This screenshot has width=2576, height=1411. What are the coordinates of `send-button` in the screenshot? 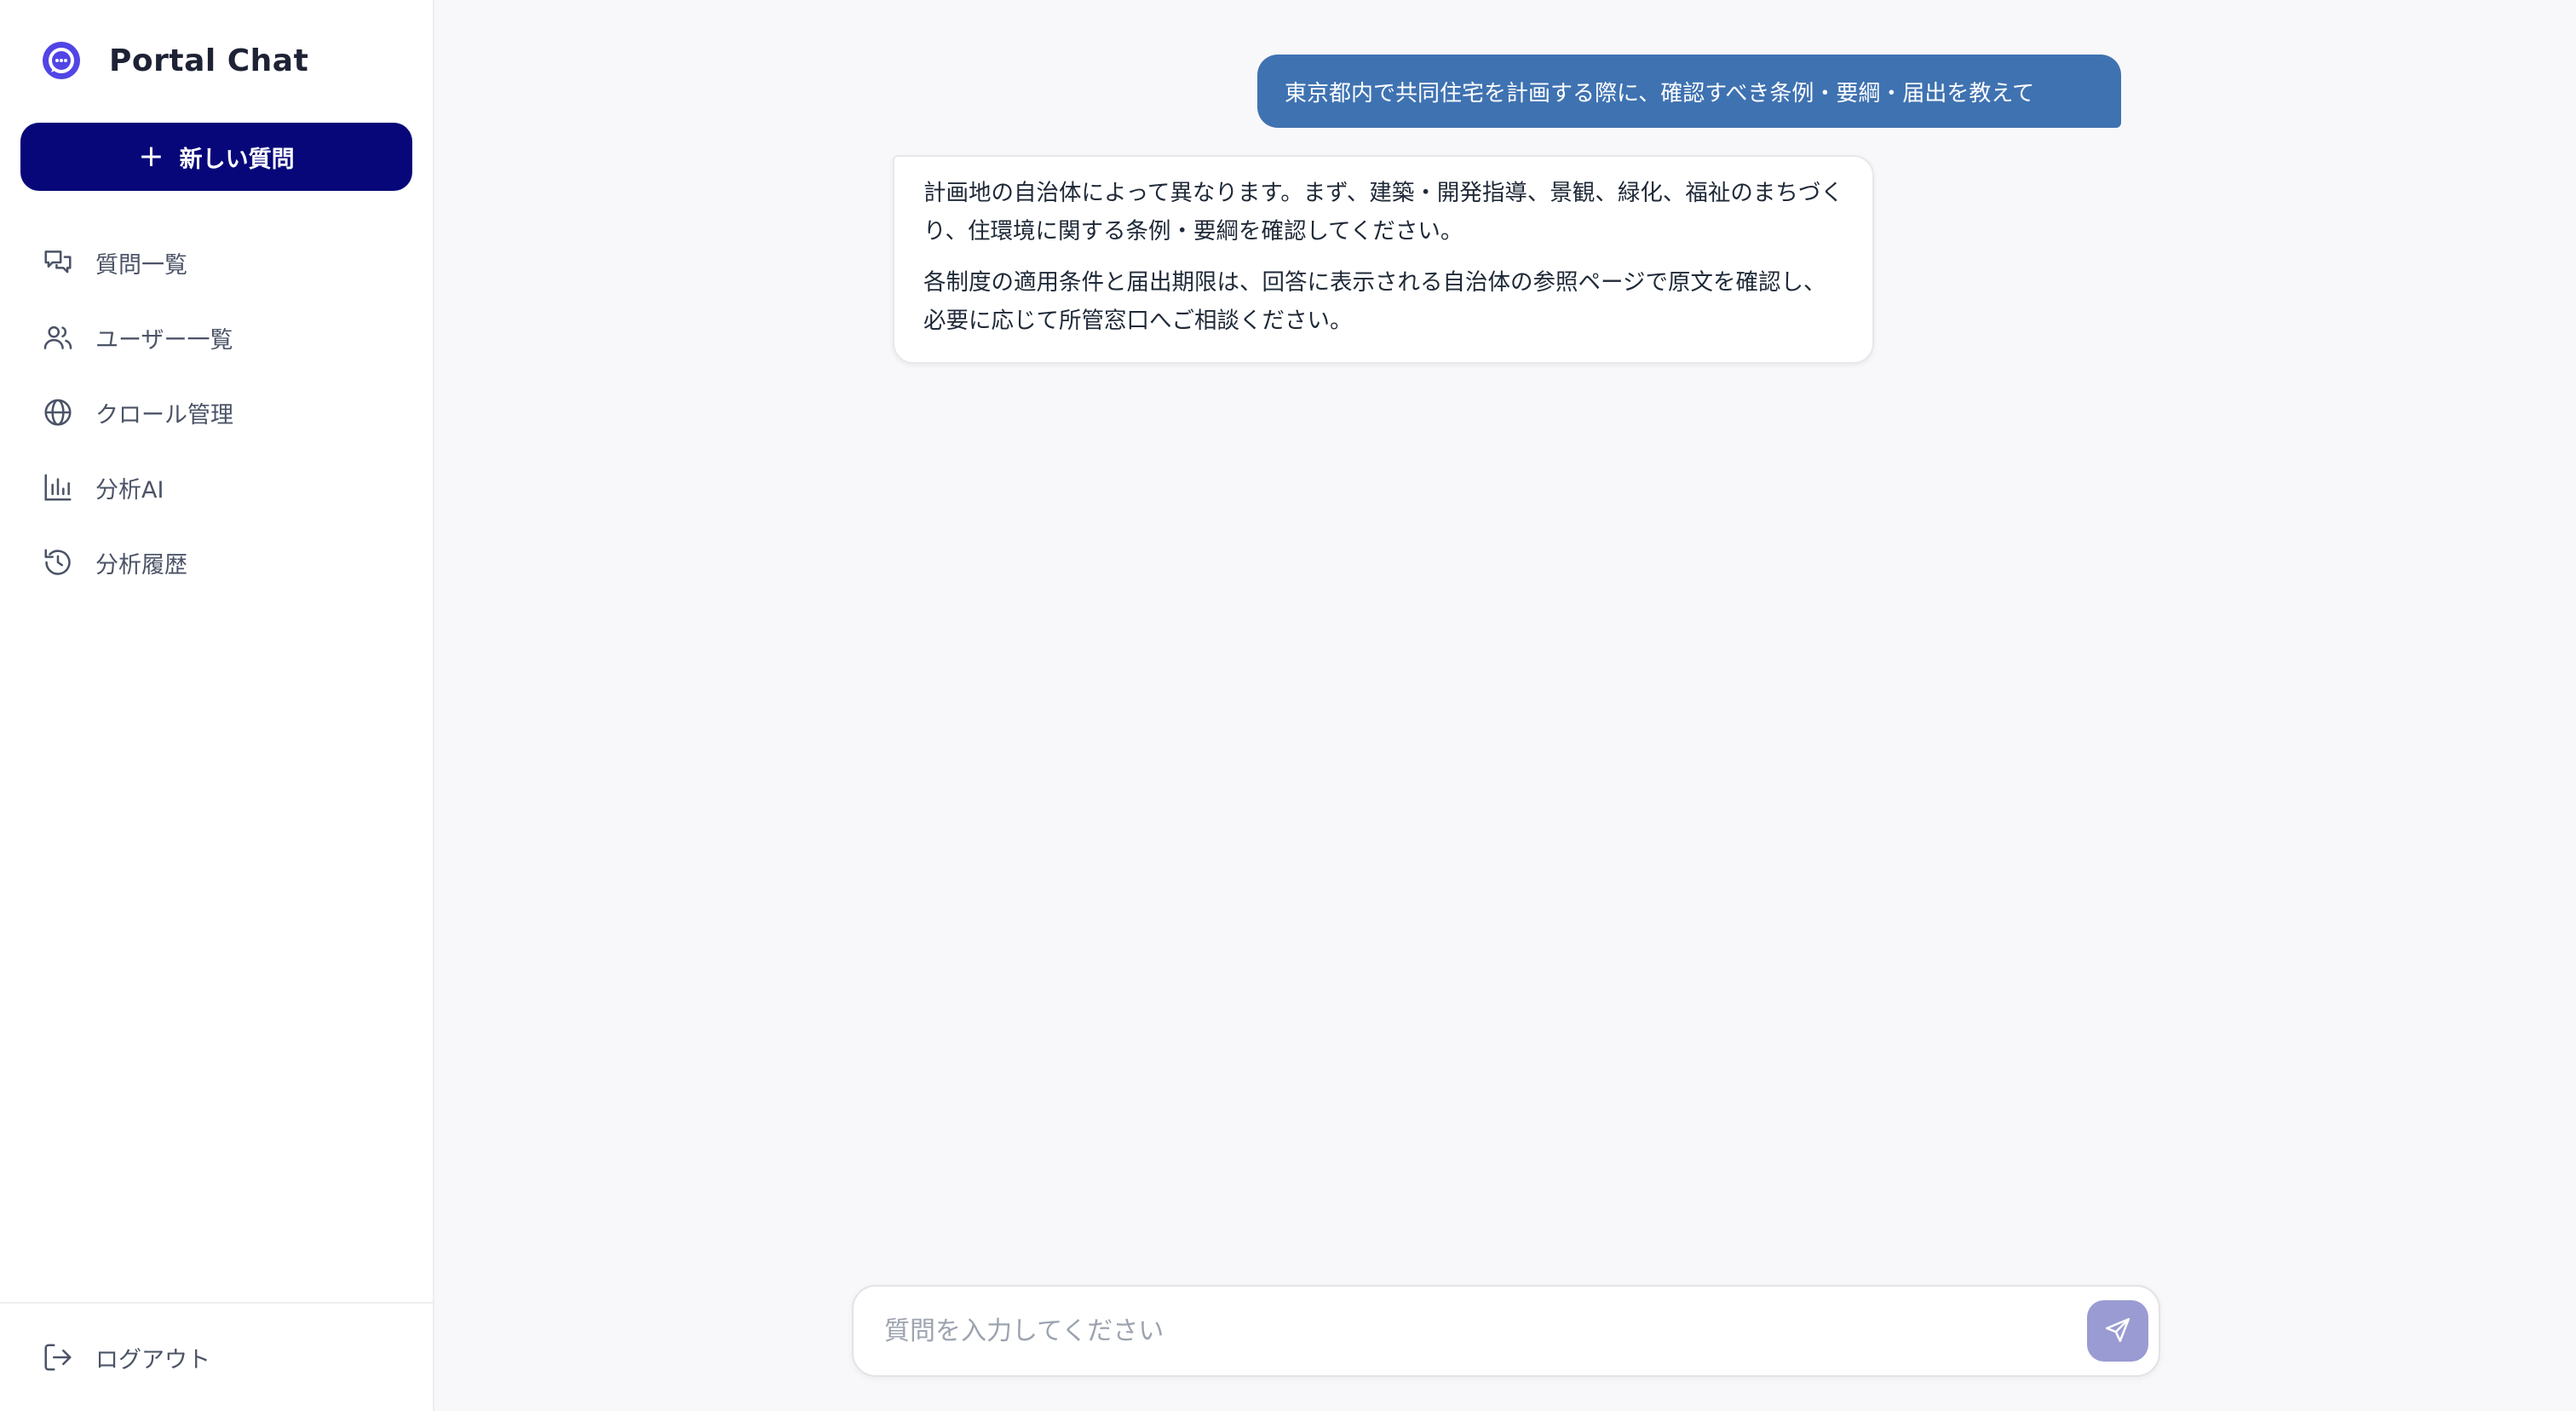 It's located at (2117, 1331).